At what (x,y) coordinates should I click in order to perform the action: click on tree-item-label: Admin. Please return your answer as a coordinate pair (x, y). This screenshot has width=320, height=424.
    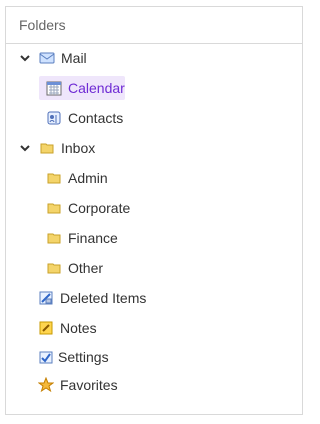
    Looking at the image, I should click on (88, 178).